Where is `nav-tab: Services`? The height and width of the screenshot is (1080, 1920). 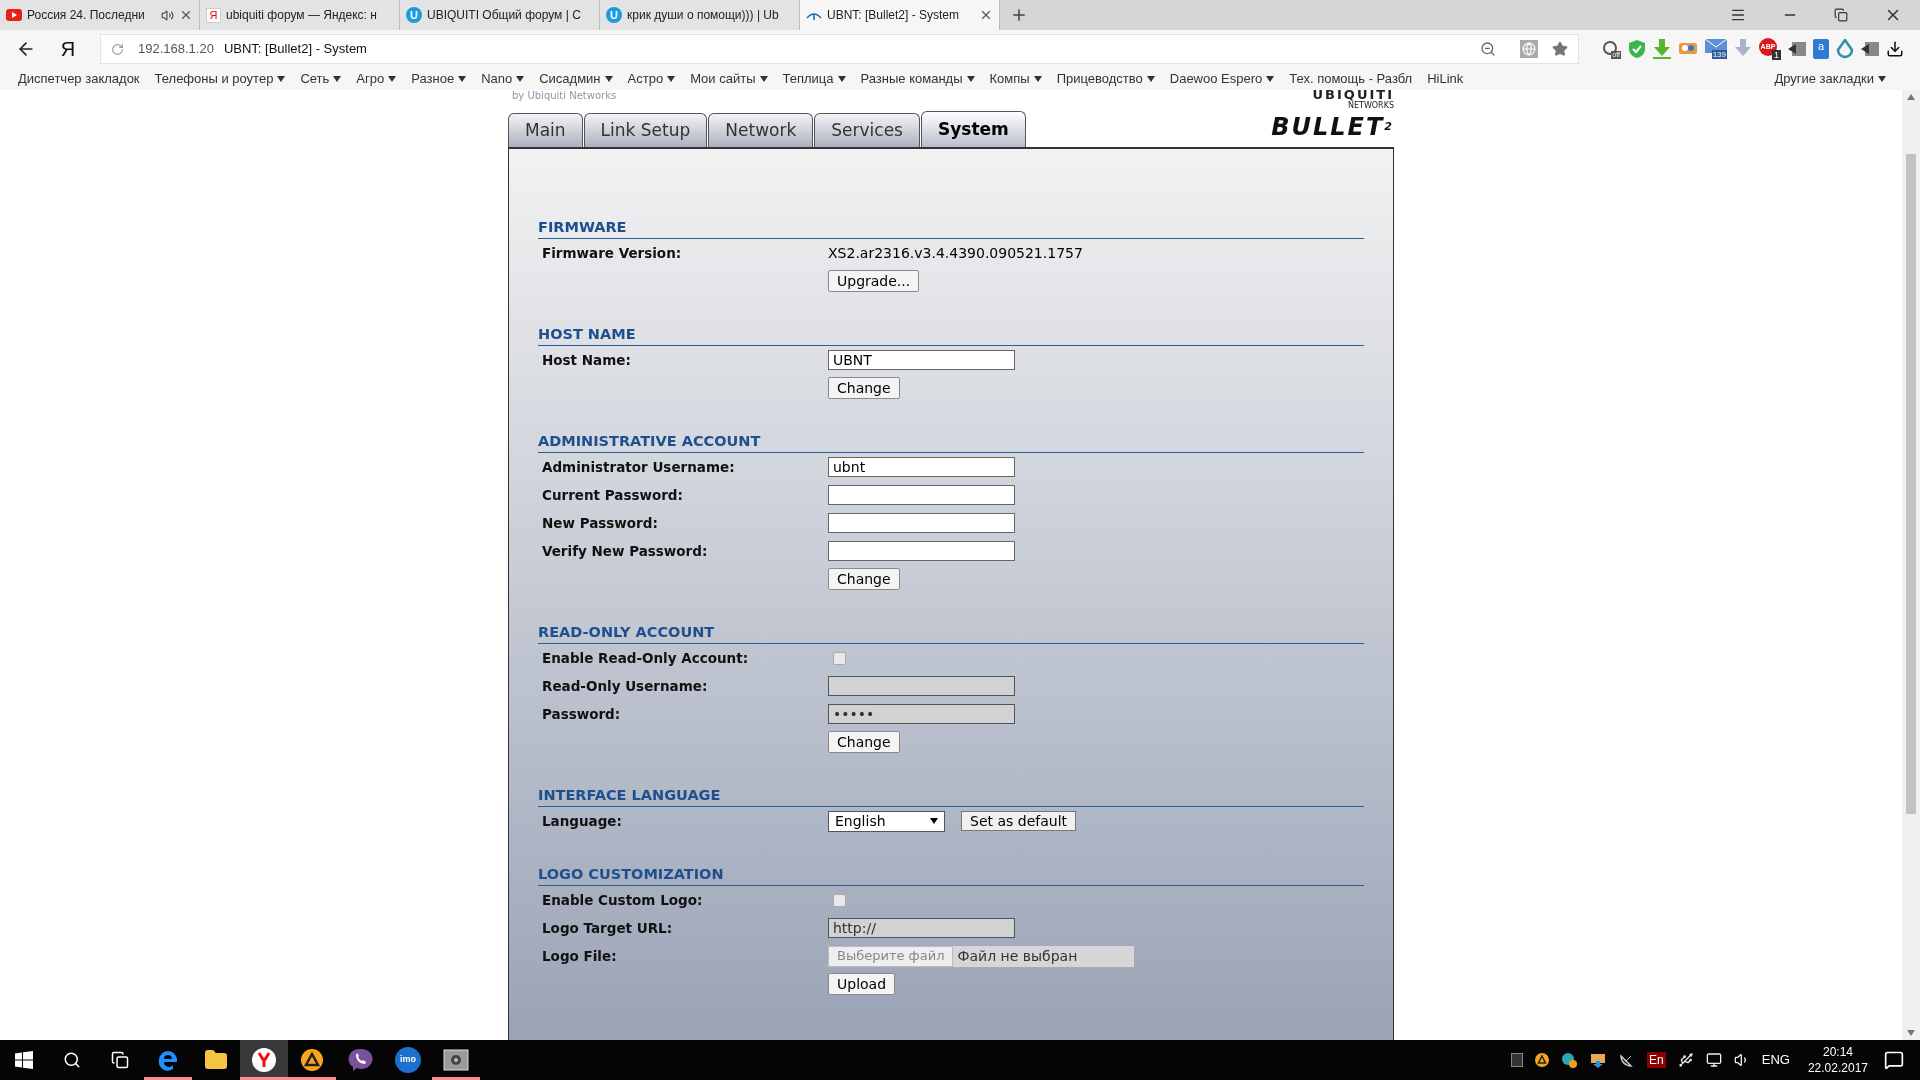
nav-tab: Services is located at coordinates (867, 130).